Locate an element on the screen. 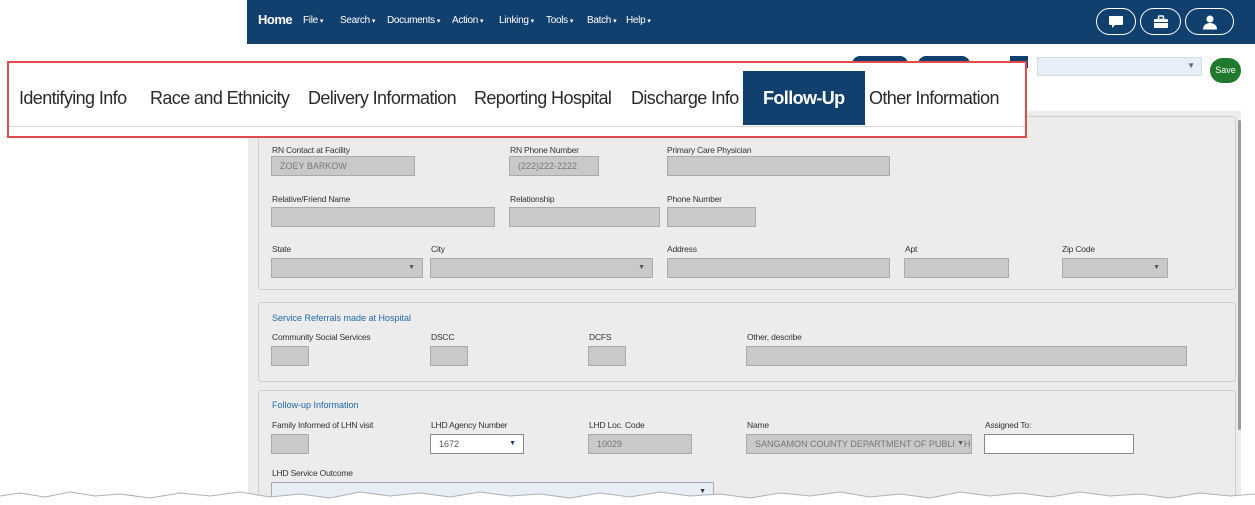 The width and height of the screenshot is (1255, 505). address-field is located at coordinates (778, 268).